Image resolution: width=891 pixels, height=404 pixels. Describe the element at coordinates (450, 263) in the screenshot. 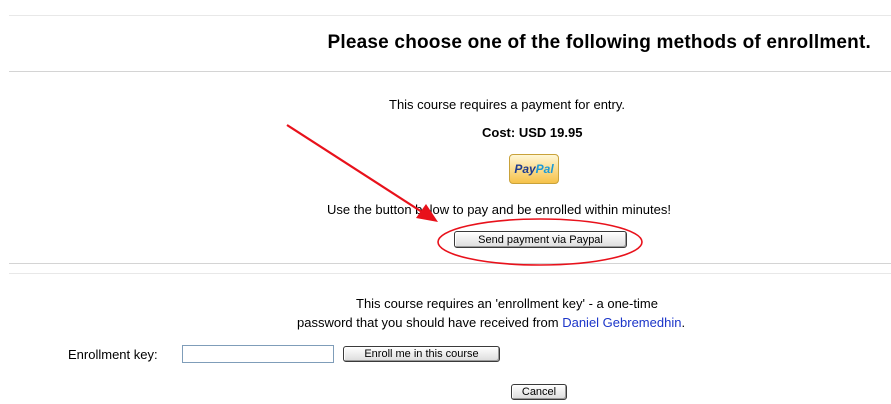

I see `section-divider` at that location.